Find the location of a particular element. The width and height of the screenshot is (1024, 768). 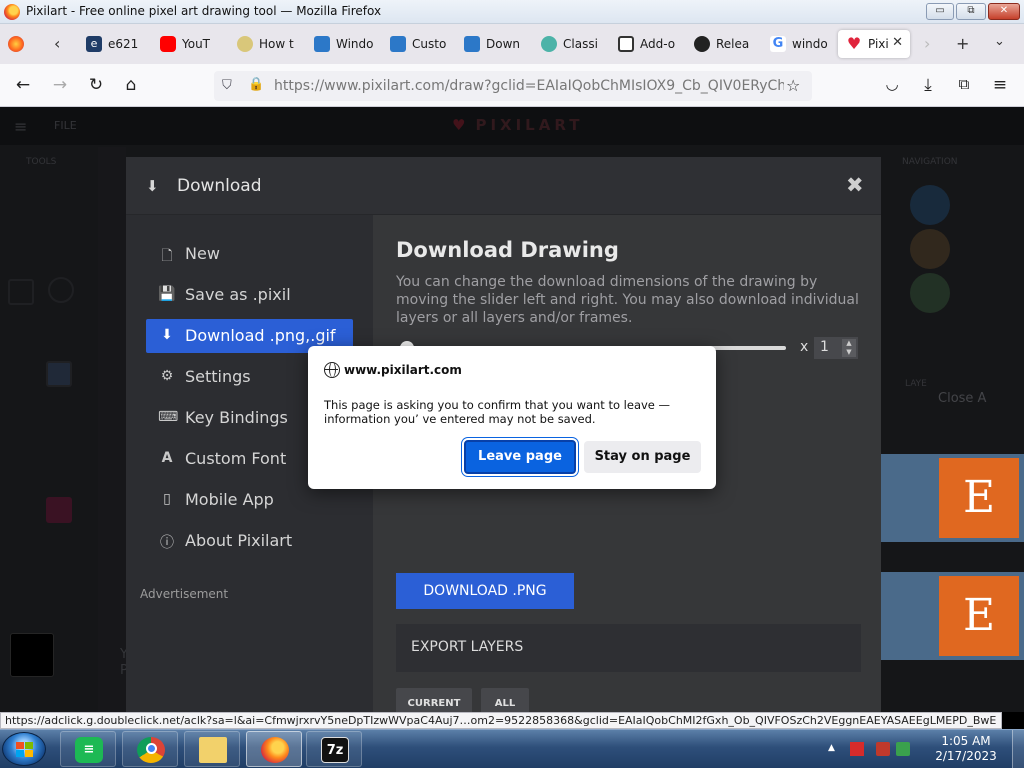

action-center-flag-icon is located at coordinates (857, 749).